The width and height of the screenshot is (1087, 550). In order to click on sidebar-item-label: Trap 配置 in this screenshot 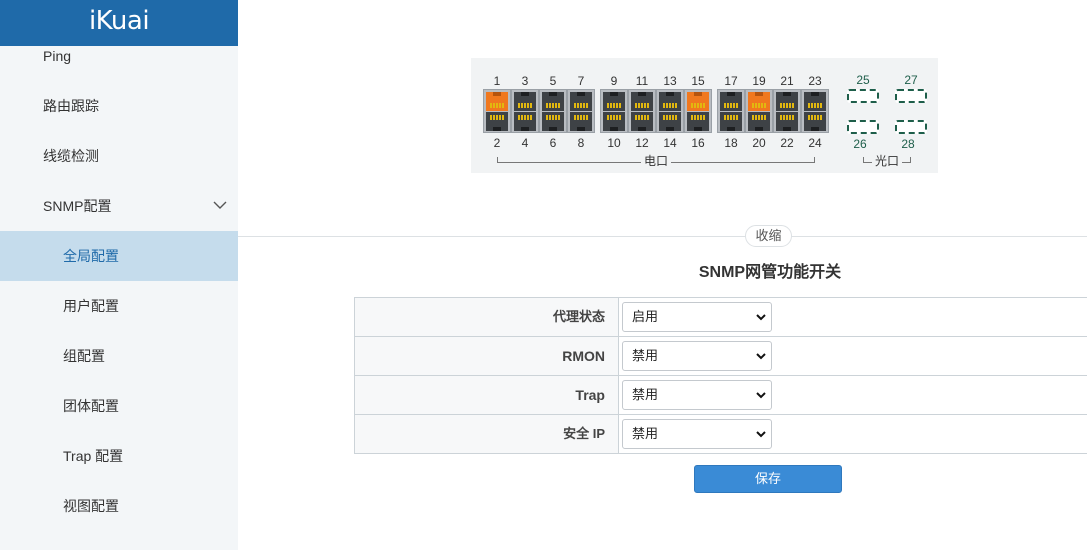, I will do `click(93, 456)`.